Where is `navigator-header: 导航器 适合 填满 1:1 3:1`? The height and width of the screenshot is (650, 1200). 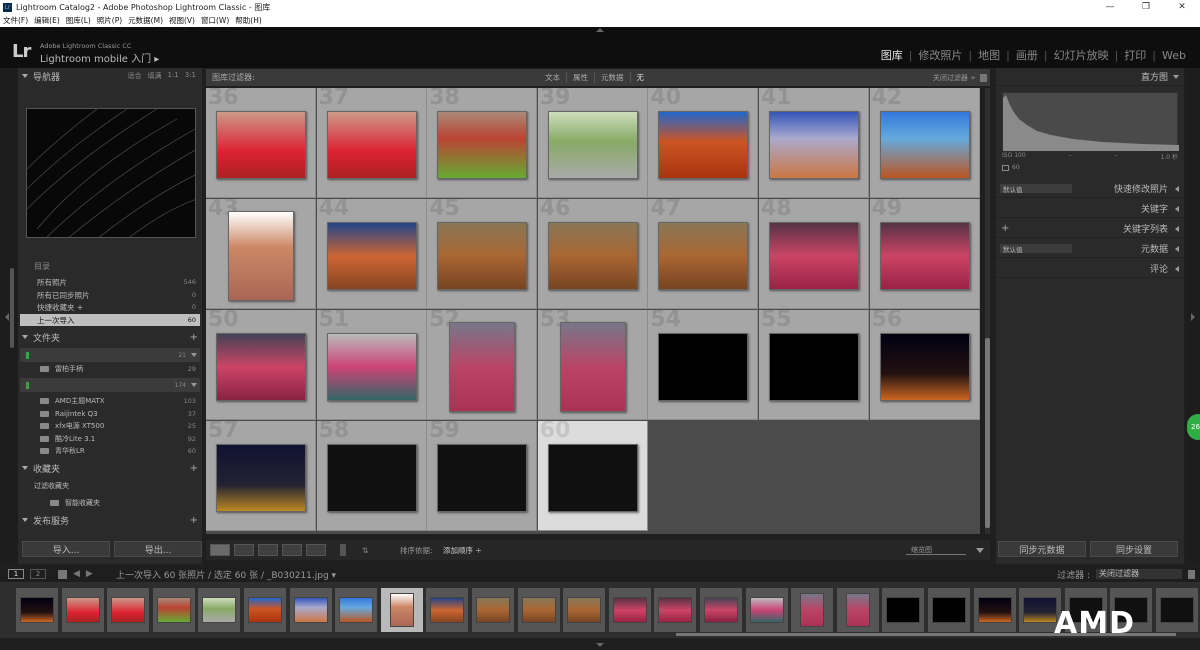 navigator-header: 导航器 适合 填满 1:1 3:1 is located at coordinates (110, 76).